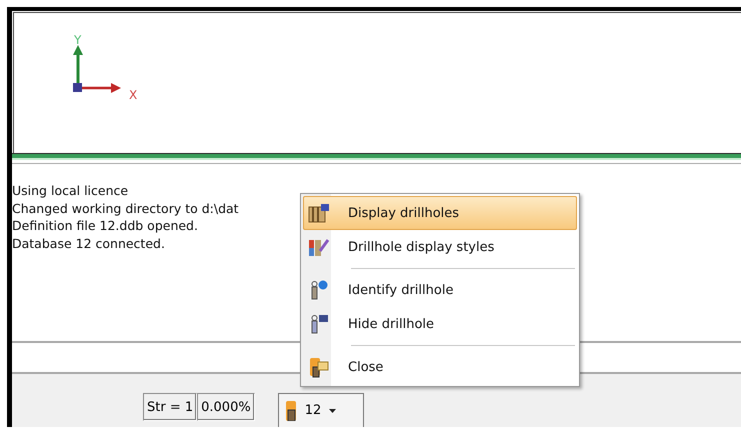 The image size is (741, 431). Describe the element at coordinates (105, 225) in the screenshot. I see `log-line: Definition file 12.ddb opened.` at that location.